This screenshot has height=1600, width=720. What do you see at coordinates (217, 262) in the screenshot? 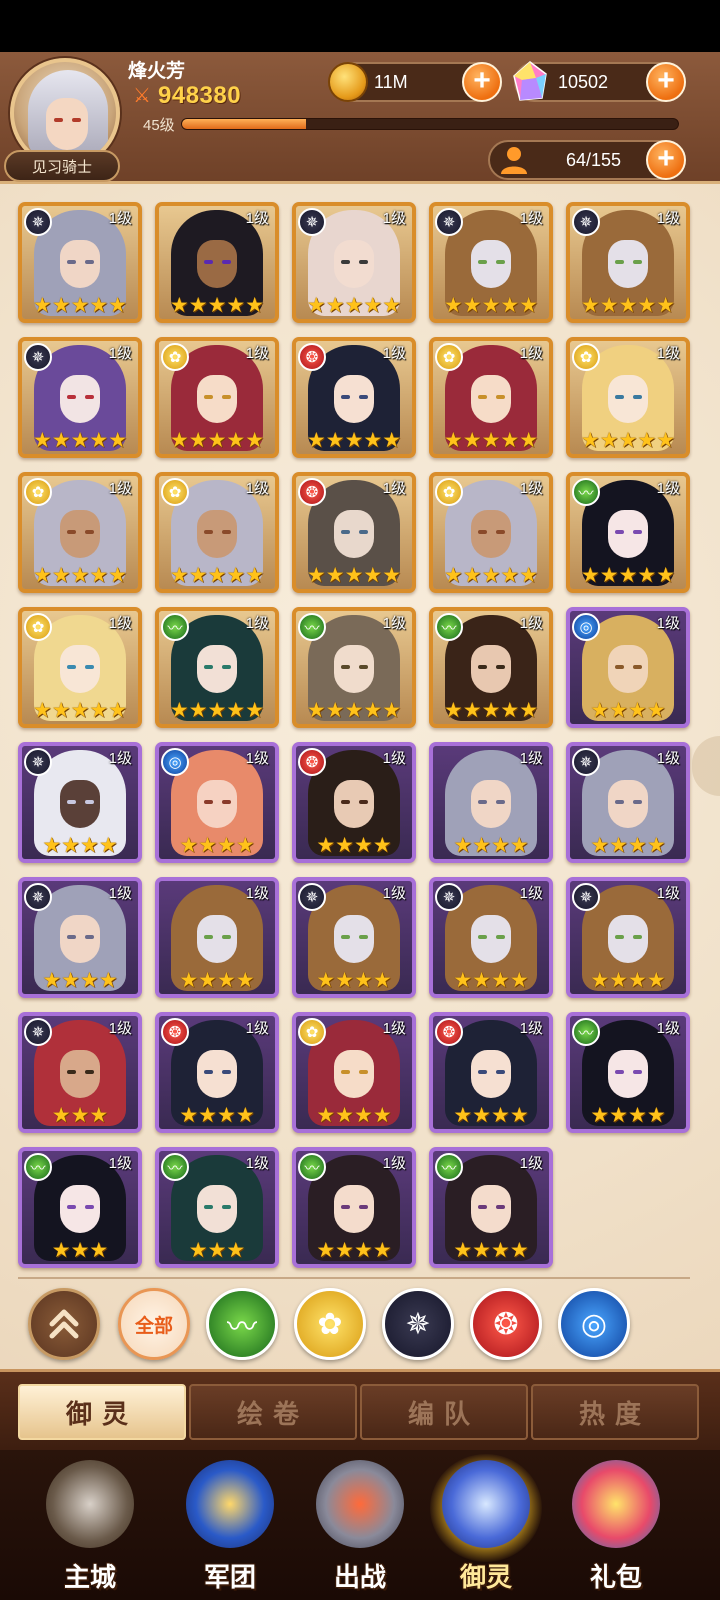
I see `hero-card: 1级 ★ ★ ★ ★ ★` at bounding box center [217, 262].